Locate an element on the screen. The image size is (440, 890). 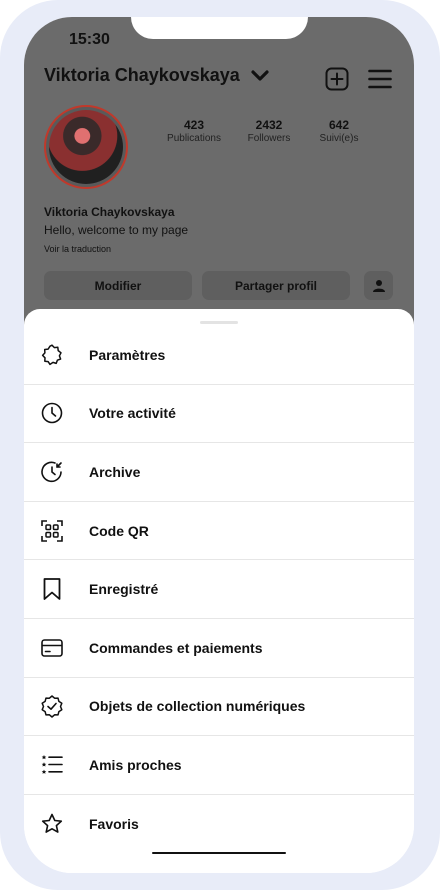
menu-item-close-friends: Amis proches is located at coordinates (219, 765).